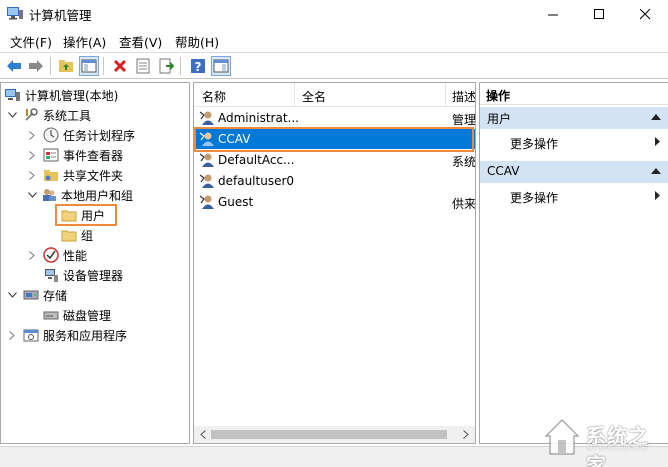 The width and height of the screenshot is (668, 467). What do you see at coordinates (93, 175) in the screenshot?
I see `tree-label: 共享文件夹` at bounding box center [93, 175].